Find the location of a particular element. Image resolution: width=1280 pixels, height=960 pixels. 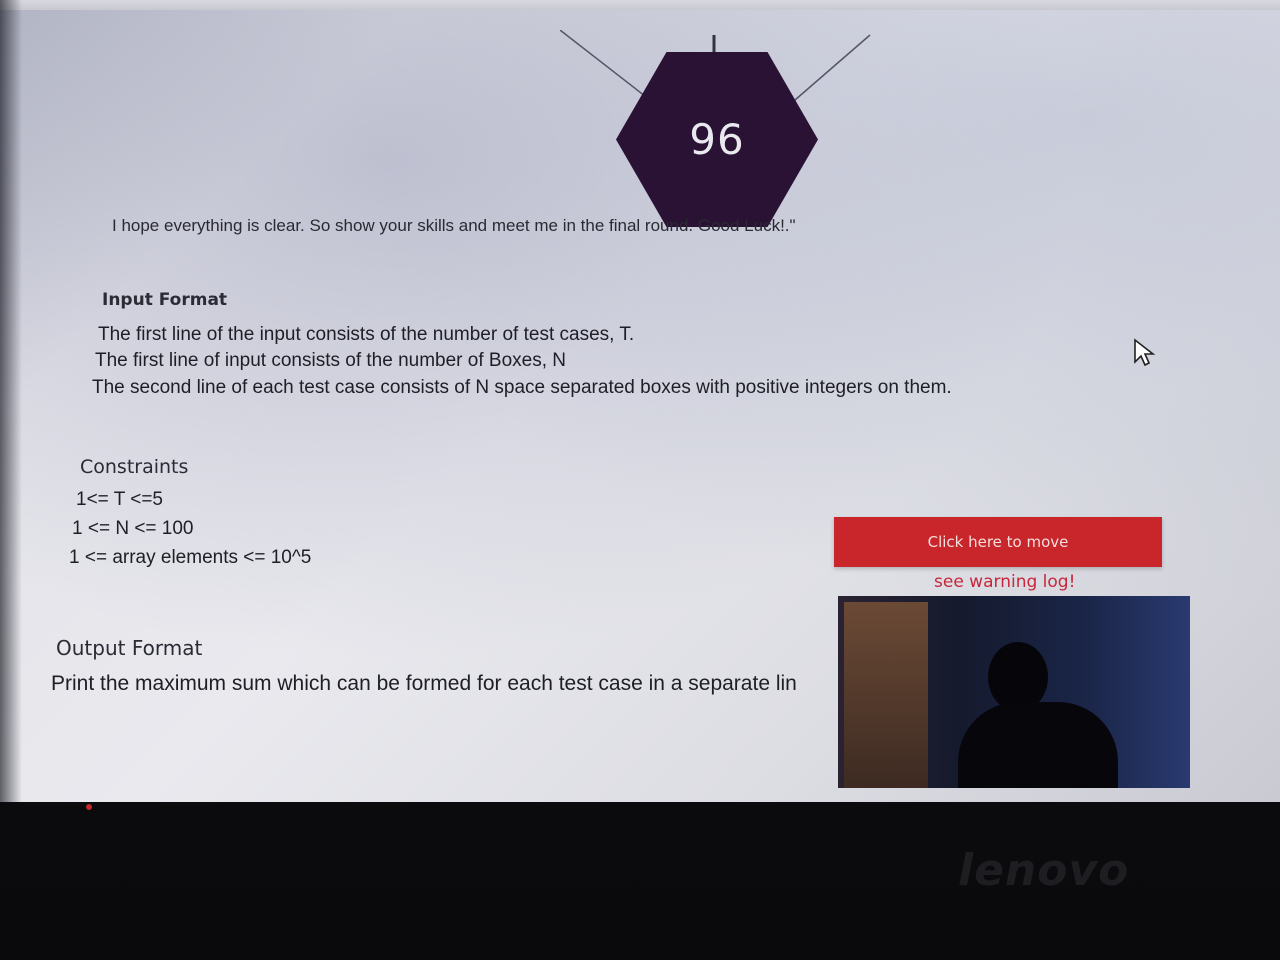

webcam-person-silhouette is located at coordinates (1053, 715).